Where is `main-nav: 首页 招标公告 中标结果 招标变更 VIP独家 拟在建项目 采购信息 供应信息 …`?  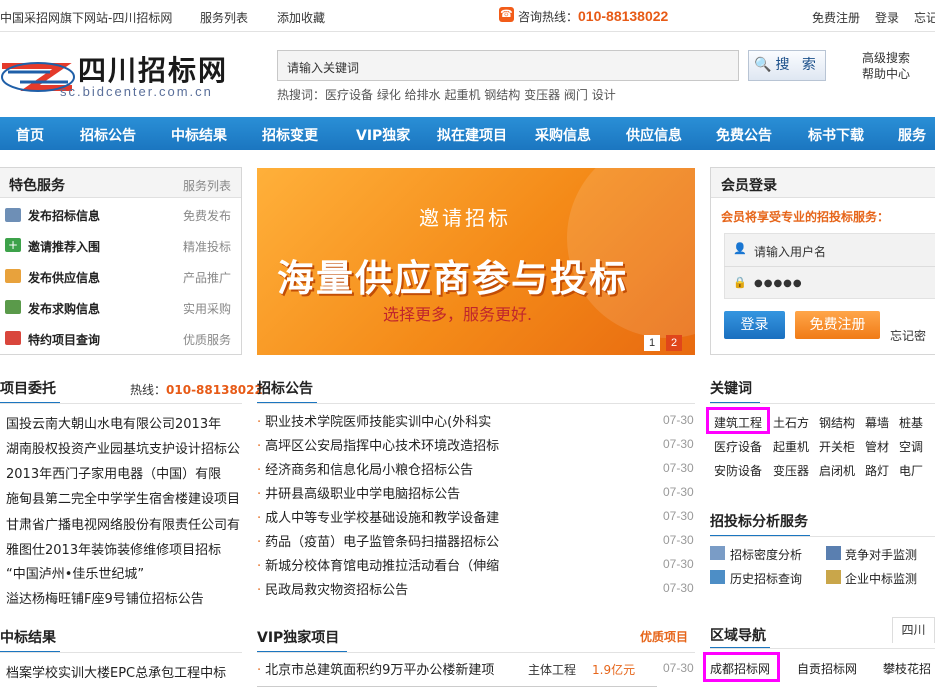
main-nav: 首页 招标公告 中标结果 招标变更 VIP独家 拟在建项目 采购信息 供应信息 … is located at coordinates (467, 133).